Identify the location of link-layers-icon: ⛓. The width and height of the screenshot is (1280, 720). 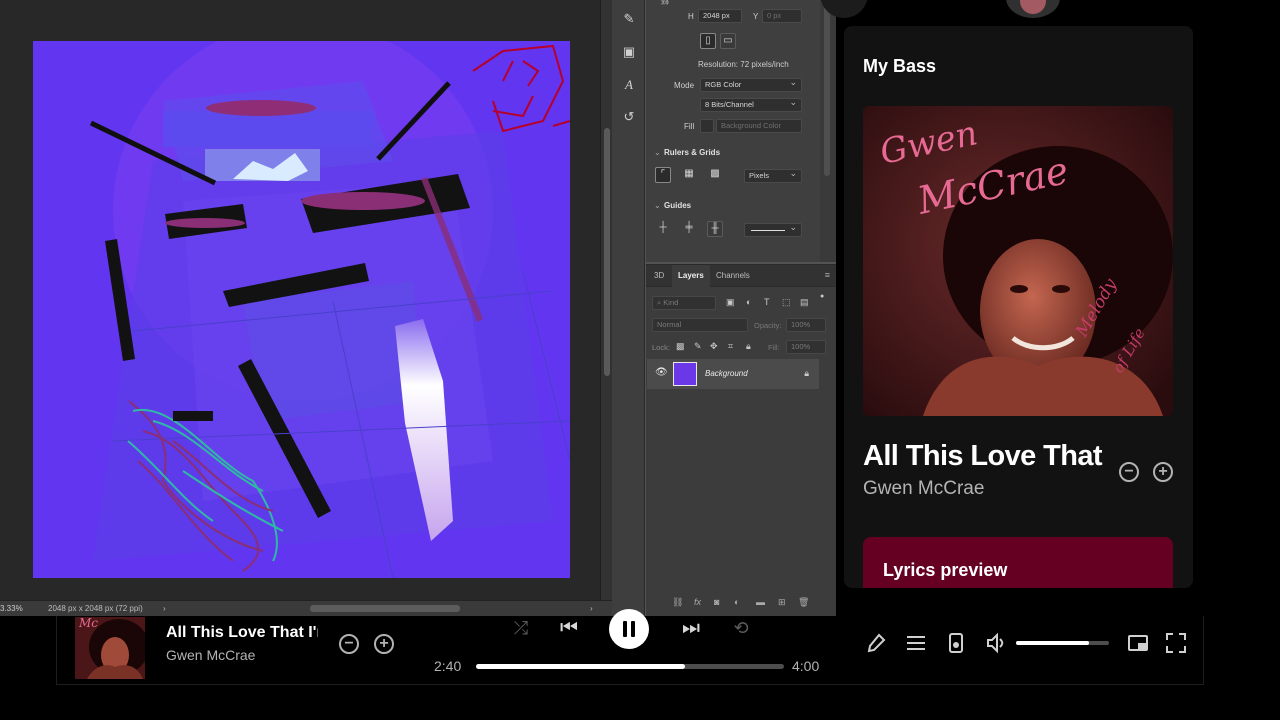
(677, 602).